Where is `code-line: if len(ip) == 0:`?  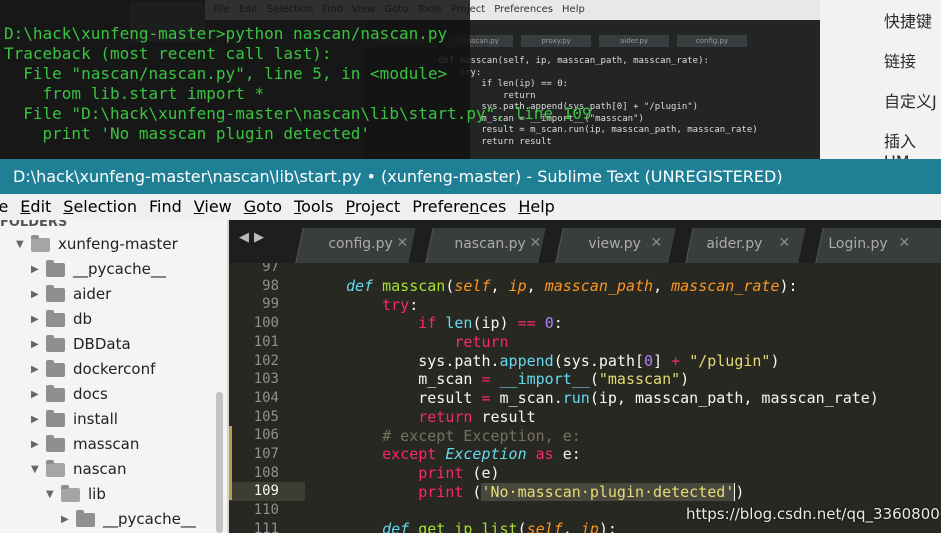 code-line: if len(ip) == 0: is located at coordinates (490, 323).